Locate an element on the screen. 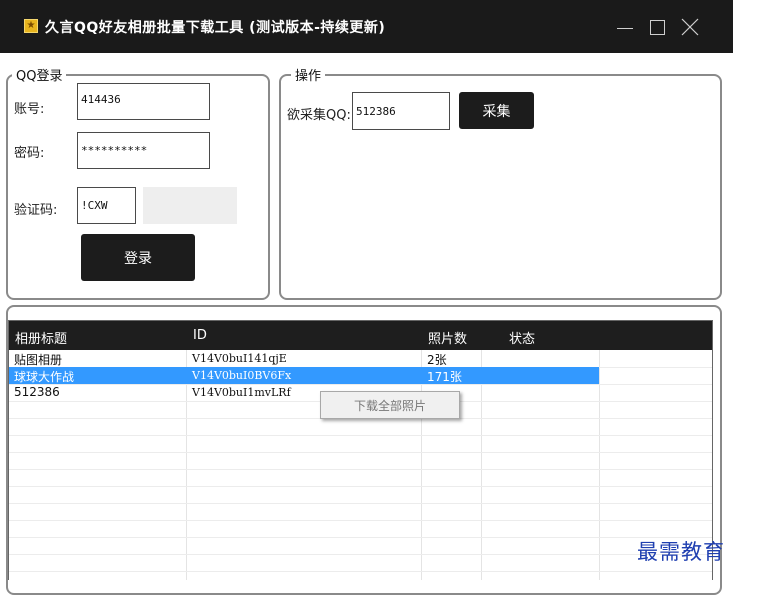 The image size is (759, 595). captcha-label: 验证码: is located at coordinates (36, 210).